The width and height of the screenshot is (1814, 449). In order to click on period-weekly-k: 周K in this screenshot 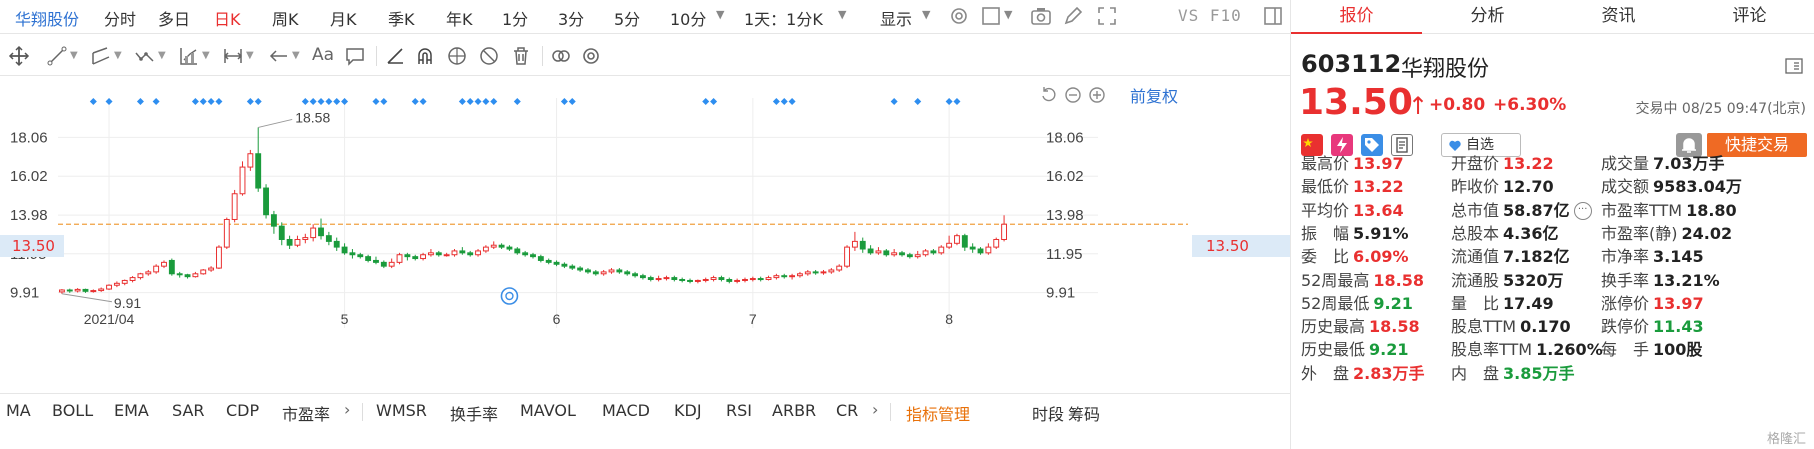, I will do `click(285, 18)`.